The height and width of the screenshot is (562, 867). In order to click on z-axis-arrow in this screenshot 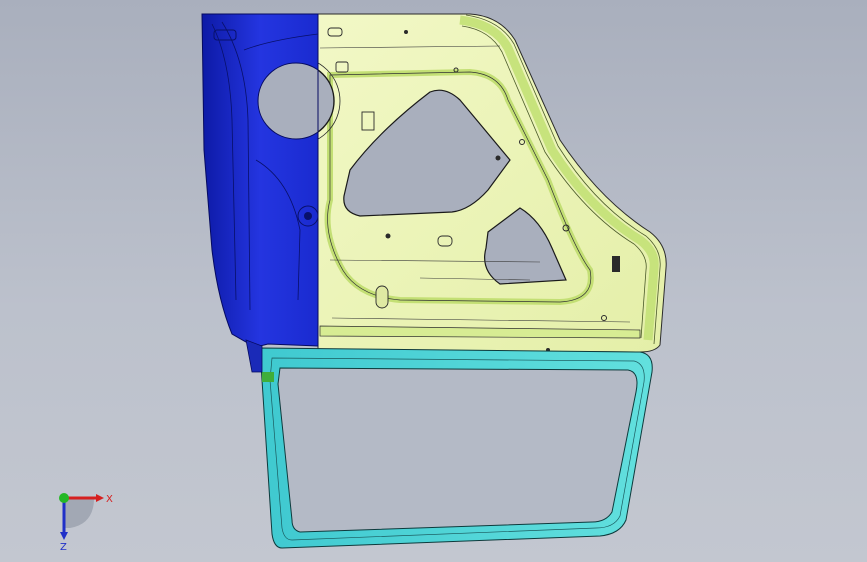, I will do `click(64, 536)`.